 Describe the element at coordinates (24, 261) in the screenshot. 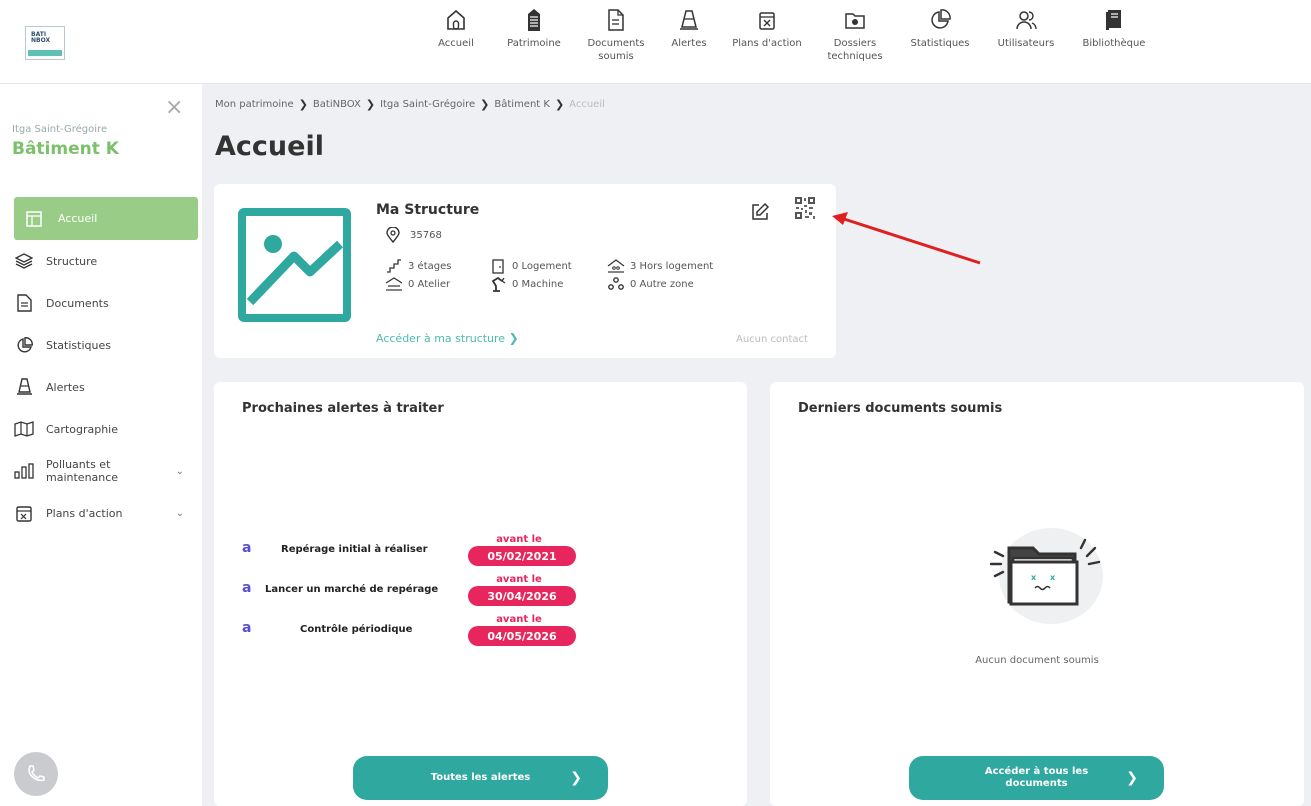

I see `layers-icon` at that location.